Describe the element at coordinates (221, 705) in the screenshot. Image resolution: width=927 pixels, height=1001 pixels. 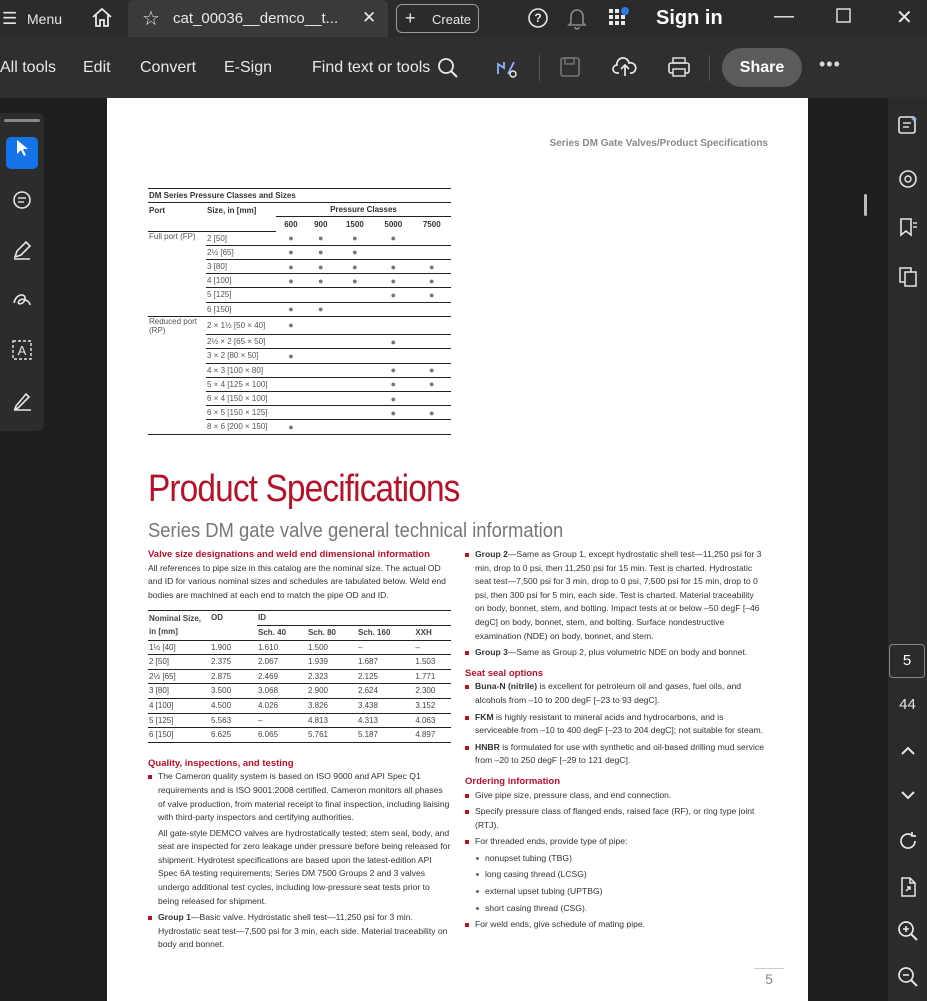
I see `nominal-cell: 4.500` at that location.